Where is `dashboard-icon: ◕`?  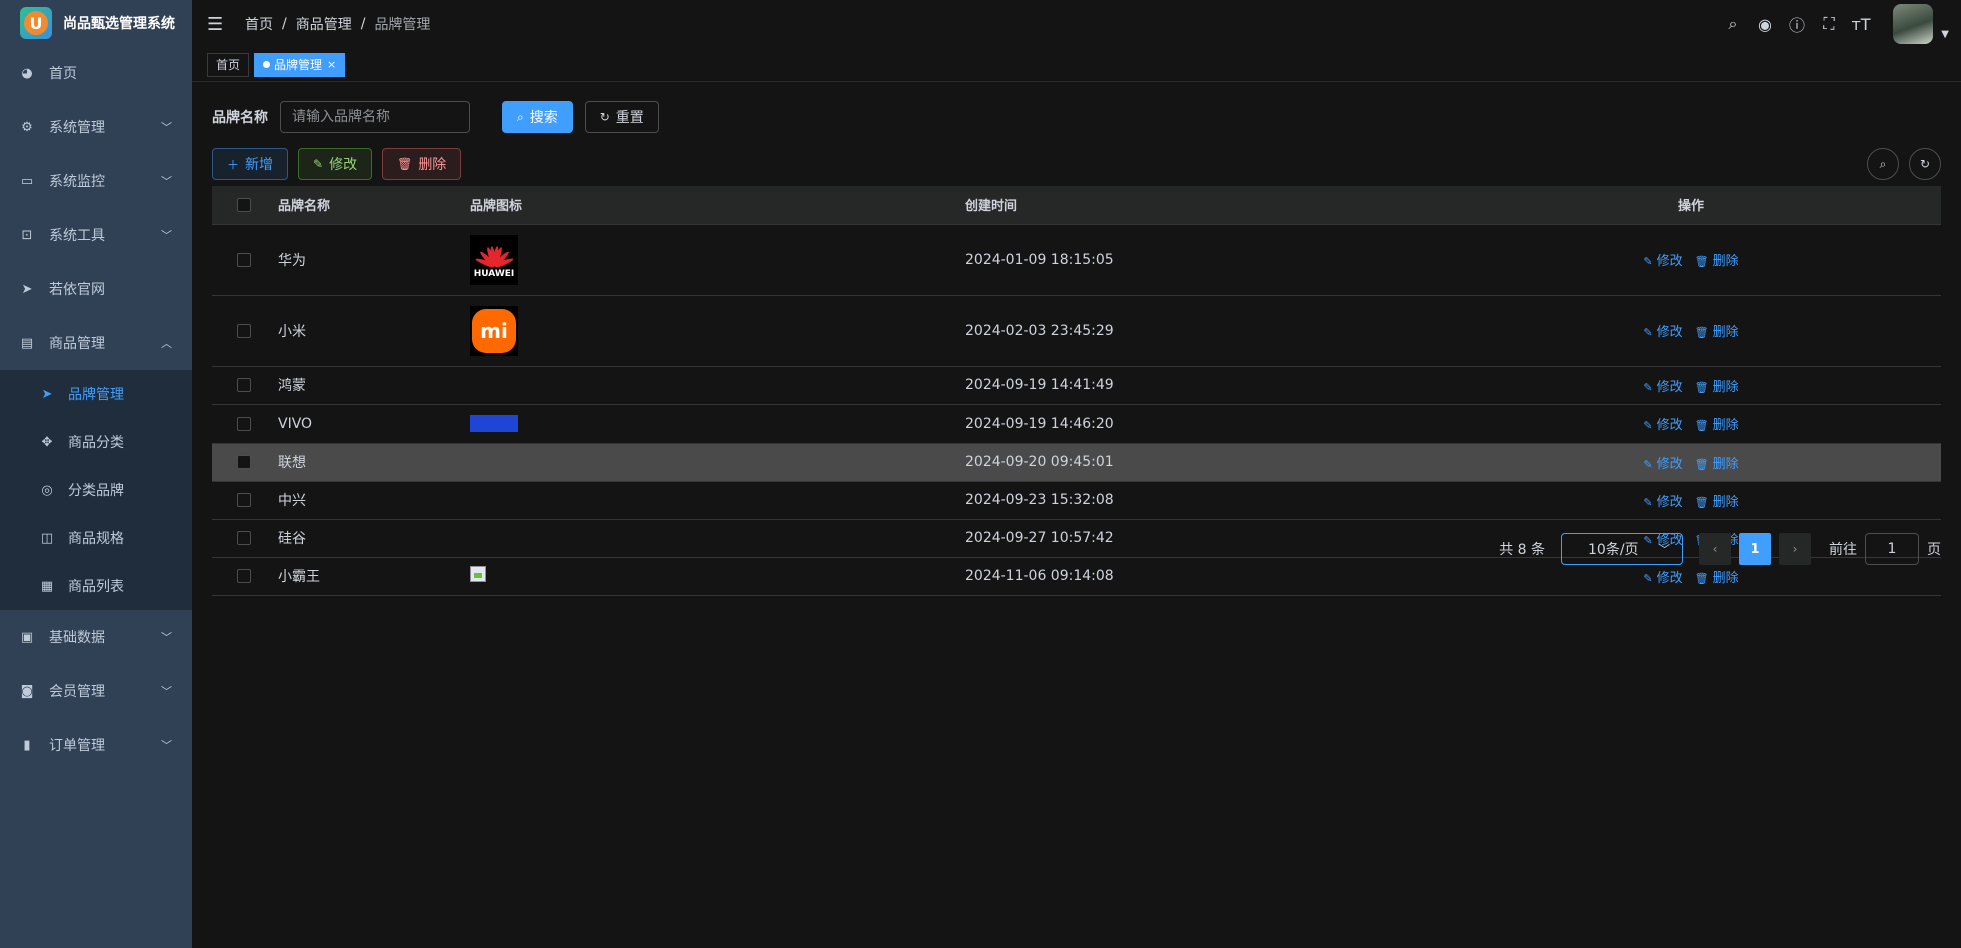
dashboard-icon: ◕ is located at coordinates (27, 73).